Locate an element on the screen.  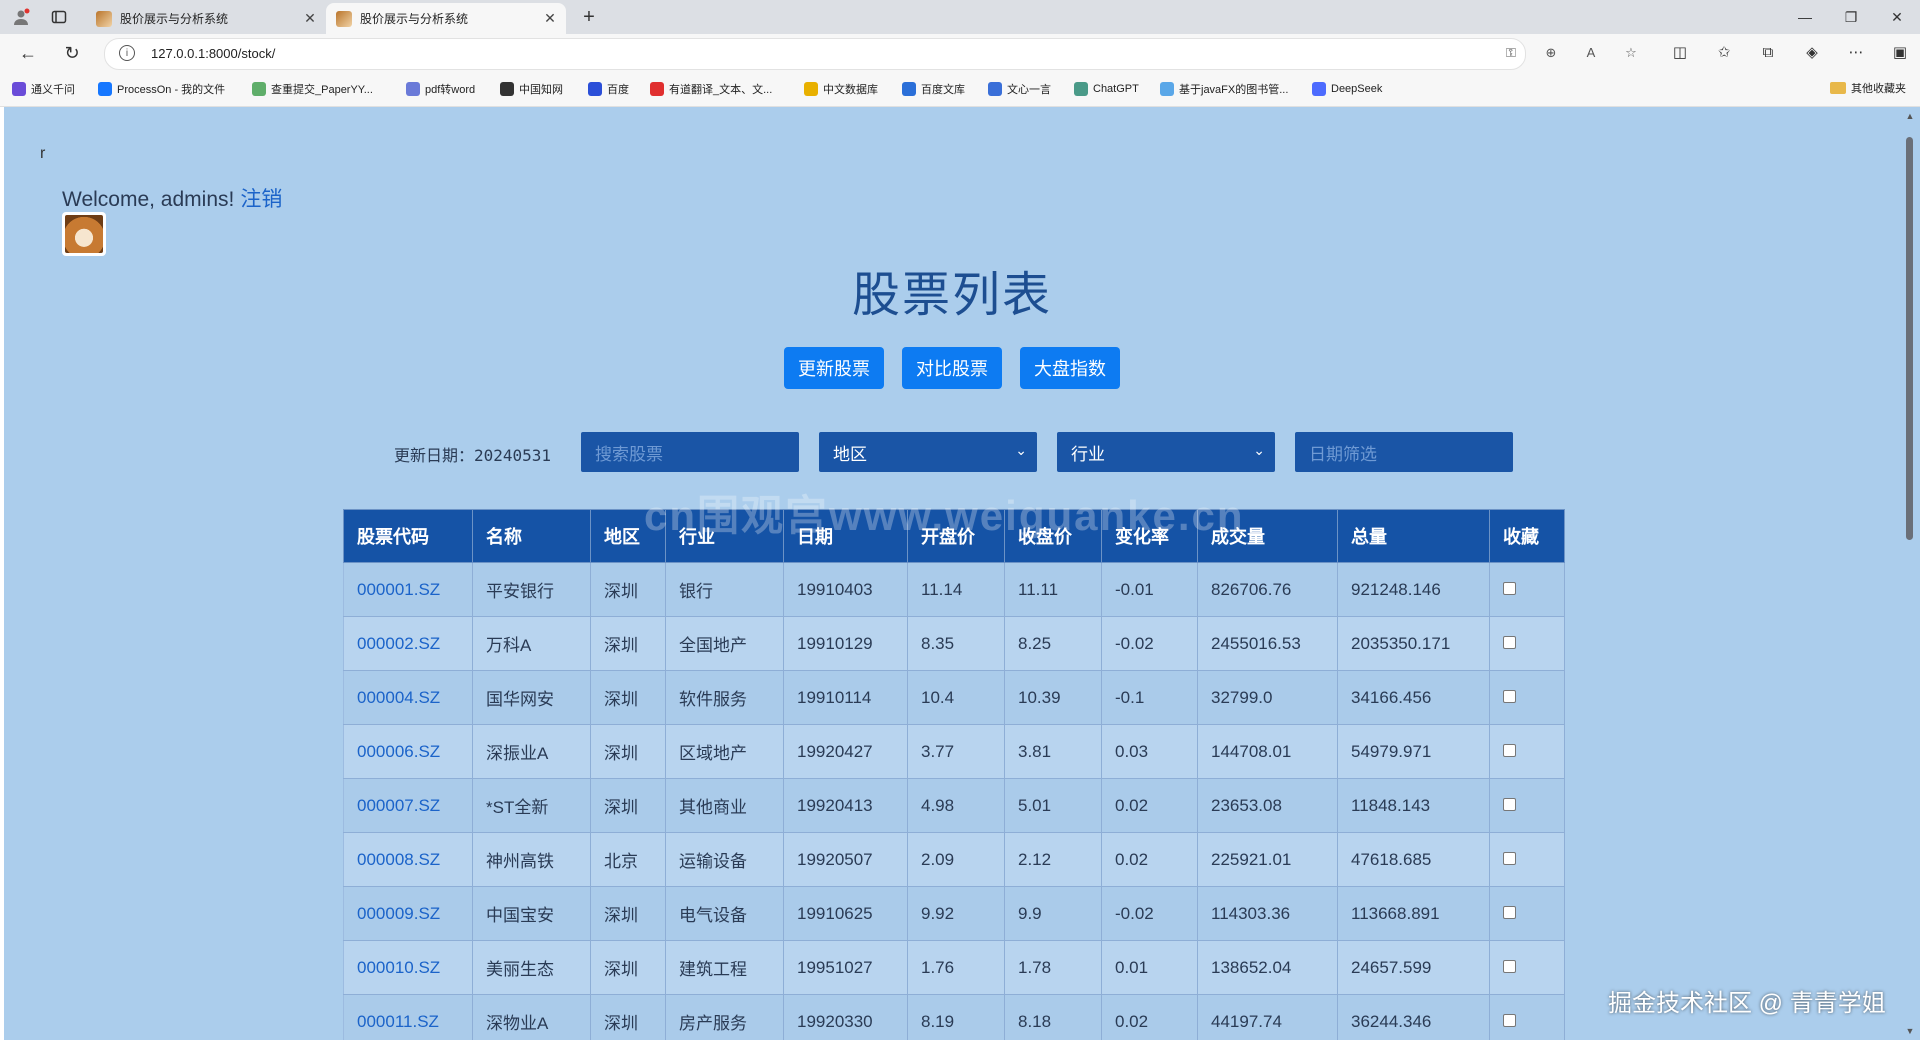
table-cell: 深物业A is located at coordinates (531, 1017).